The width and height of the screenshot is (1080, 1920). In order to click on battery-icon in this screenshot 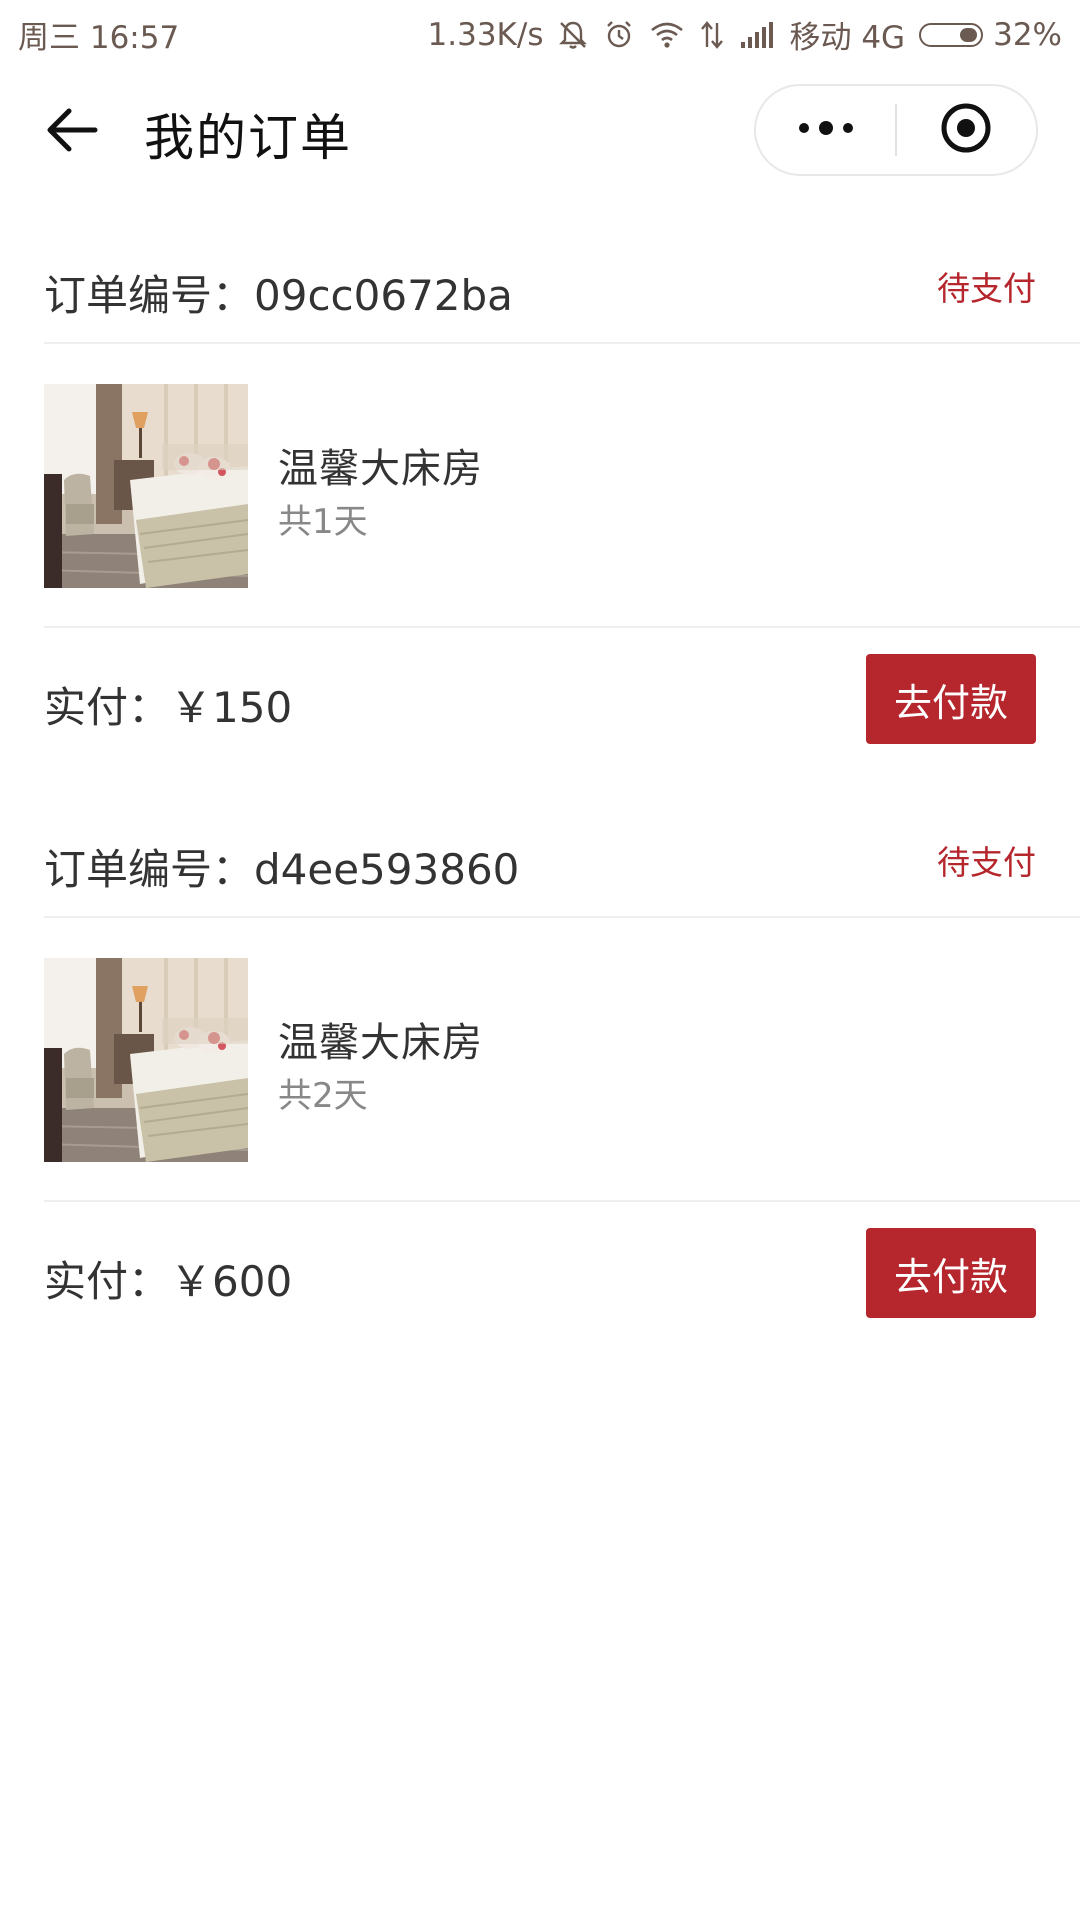, I will do `click(951, 34)`.